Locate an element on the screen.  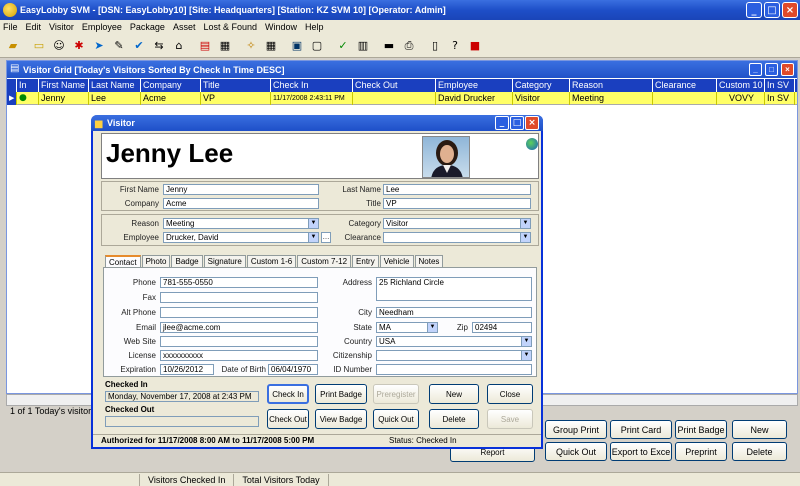
maximize-button: □ is located at coordinates (772, 10).